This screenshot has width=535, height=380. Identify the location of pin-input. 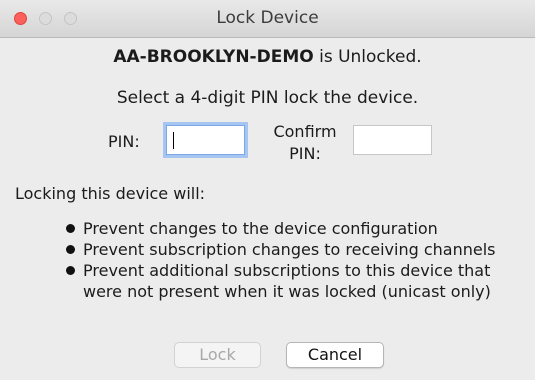
(205, 140).